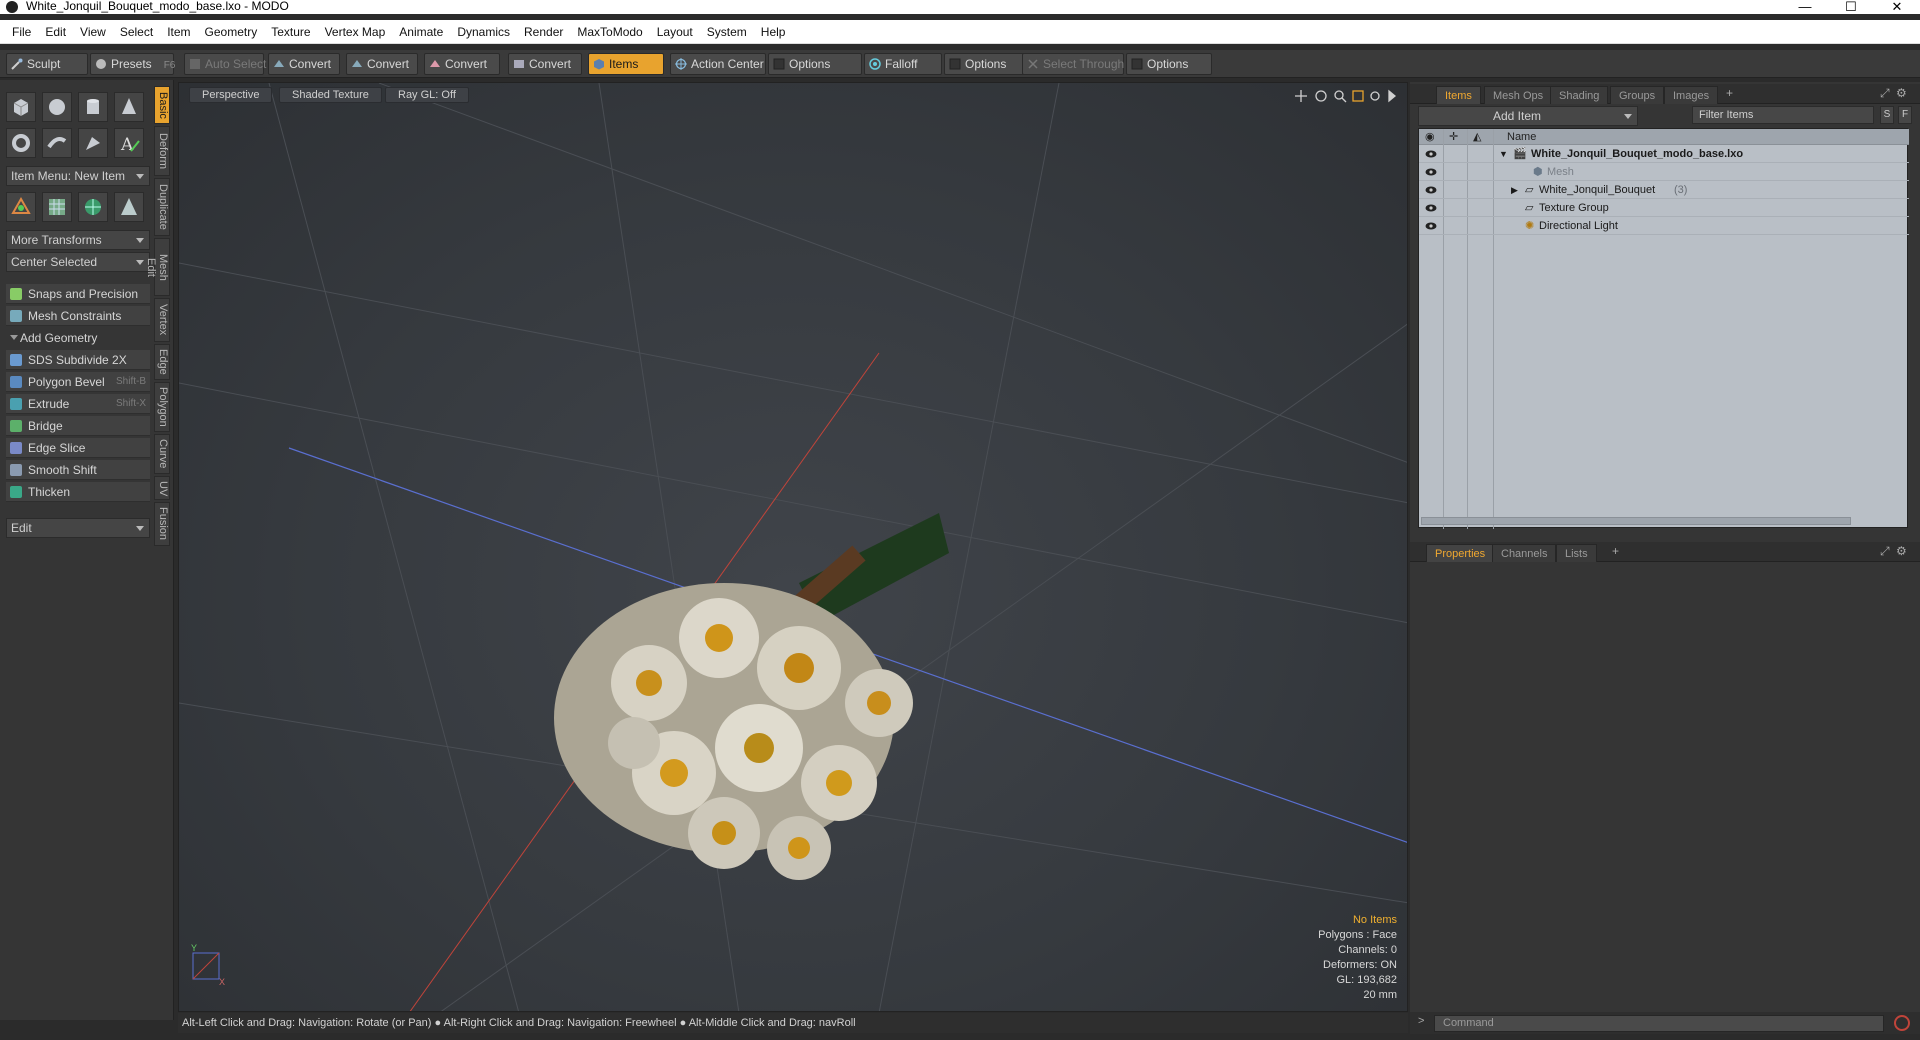  What do you see at coordinates (626, 64) in the screenshot?
I see `items-mode-button: Items` at bounding box center [626, 64].